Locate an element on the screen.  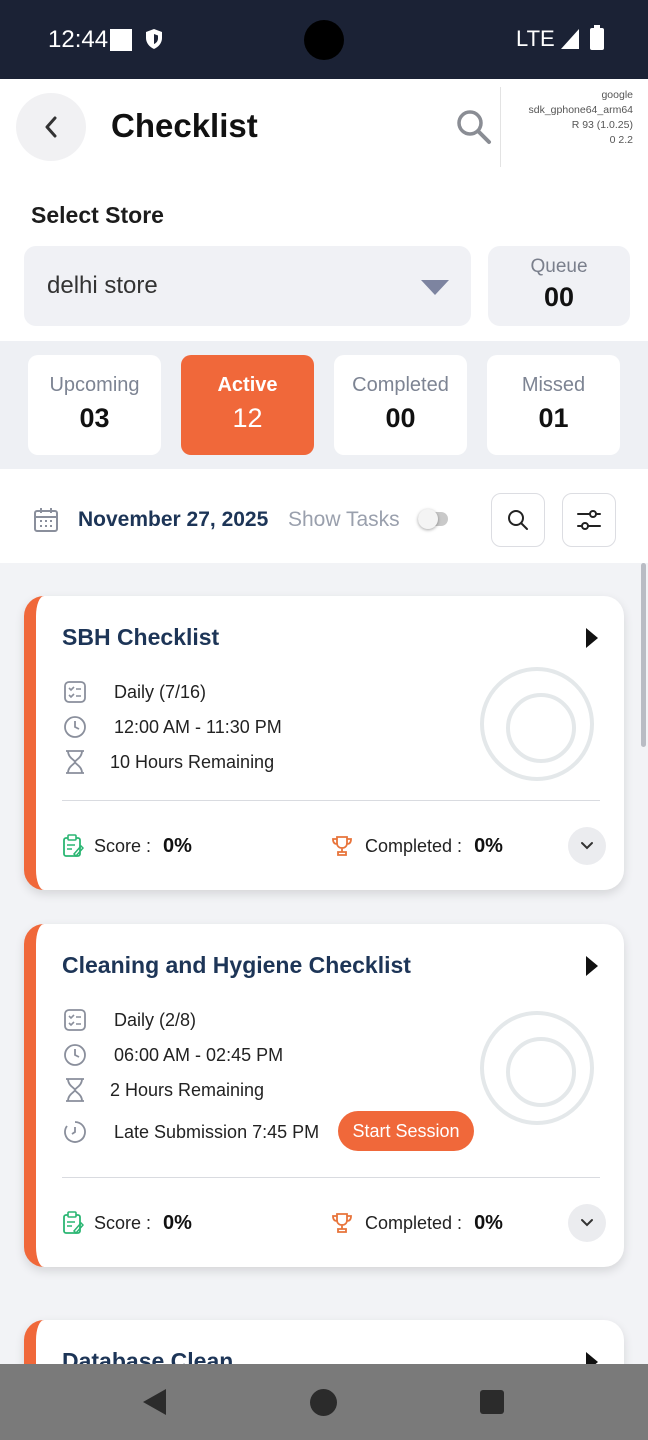
tab-count: 00 is located at coordinates (400, 418).